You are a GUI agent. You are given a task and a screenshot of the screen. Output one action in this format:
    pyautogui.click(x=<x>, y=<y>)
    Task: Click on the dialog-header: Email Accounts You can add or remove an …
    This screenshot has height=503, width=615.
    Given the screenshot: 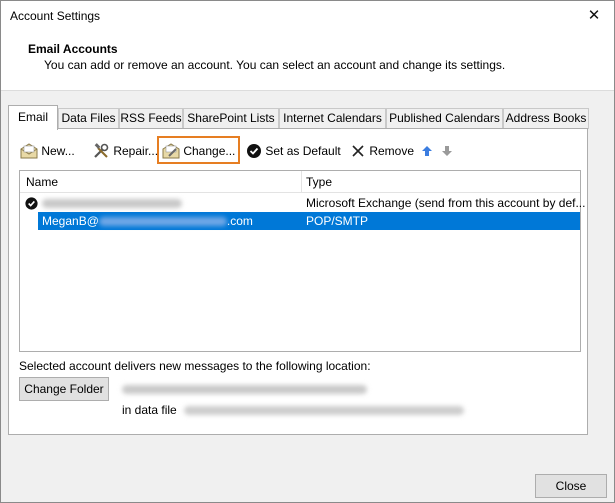 What is the action you would take?
    pyautogui.click(x=307, y=61)
    